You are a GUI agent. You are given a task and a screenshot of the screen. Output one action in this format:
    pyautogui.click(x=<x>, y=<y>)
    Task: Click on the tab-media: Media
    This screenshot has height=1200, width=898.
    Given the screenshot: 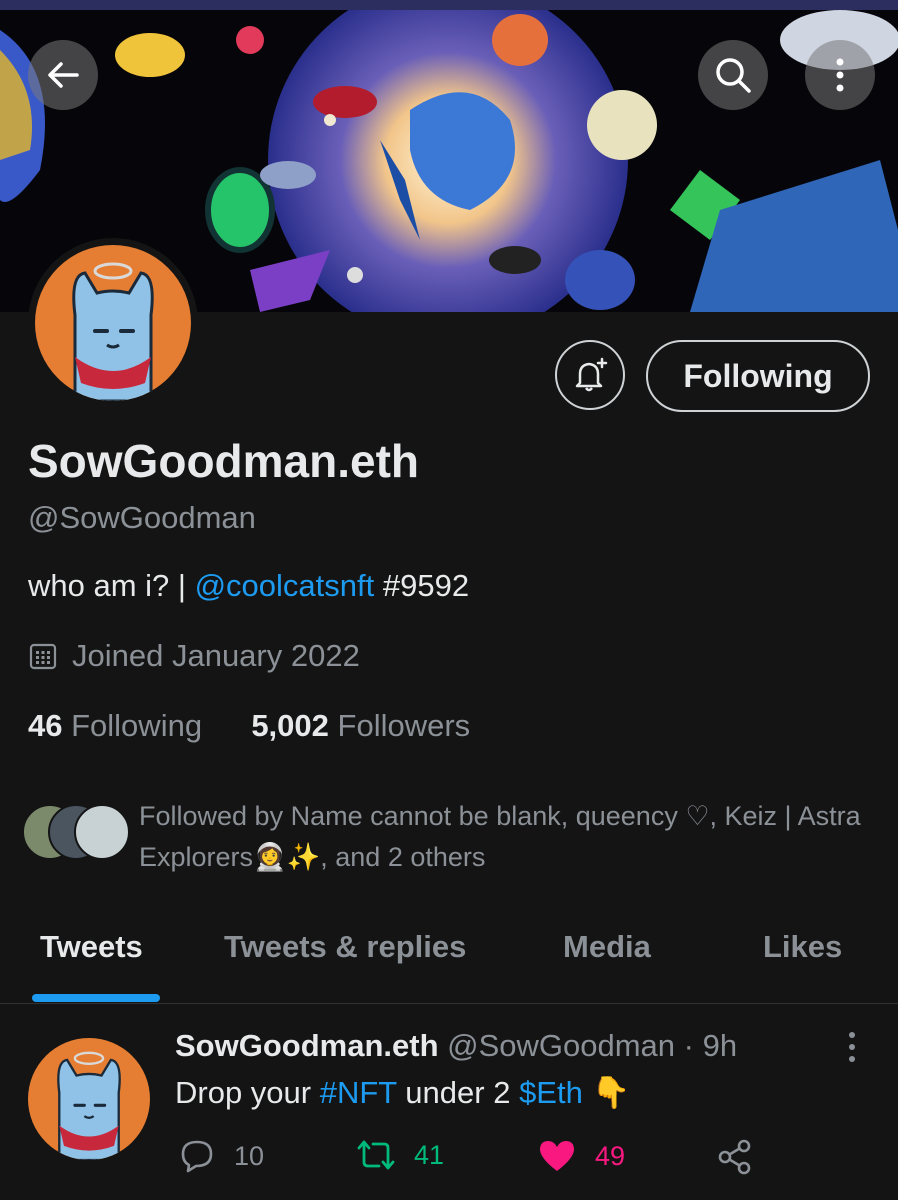 What is the action you would take?
    pyautogui.click(x=607, y=947)
    